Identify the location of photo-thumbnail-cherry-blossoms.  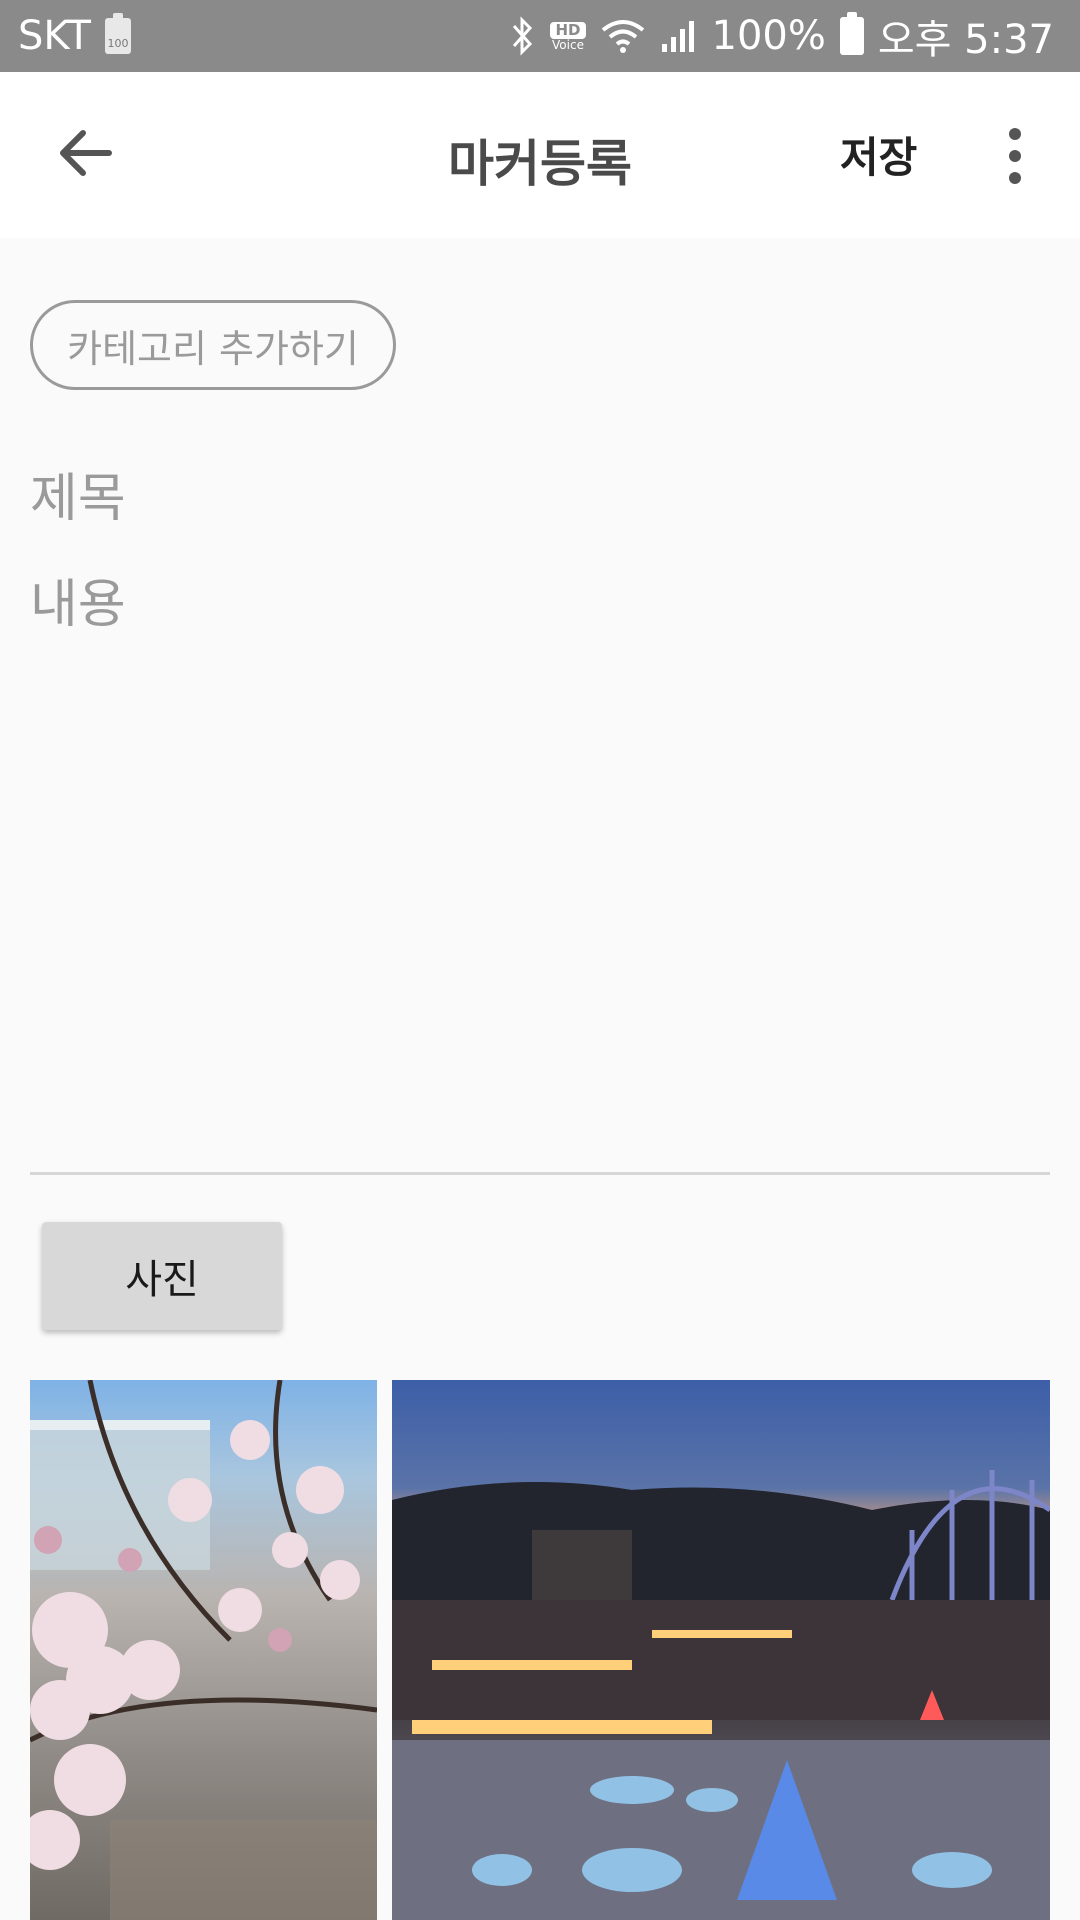
(203, 1650).